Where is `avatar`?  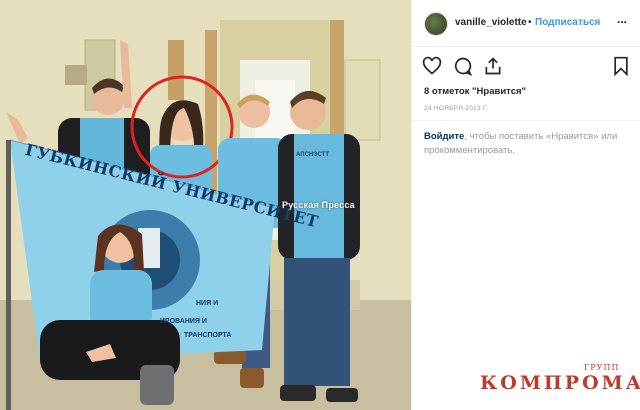
avatar is located at coordinates (436, 24).